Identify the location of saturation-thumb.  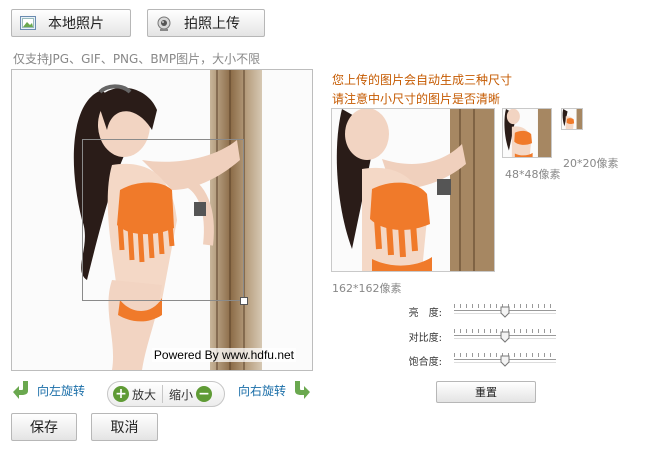
(505, 361).